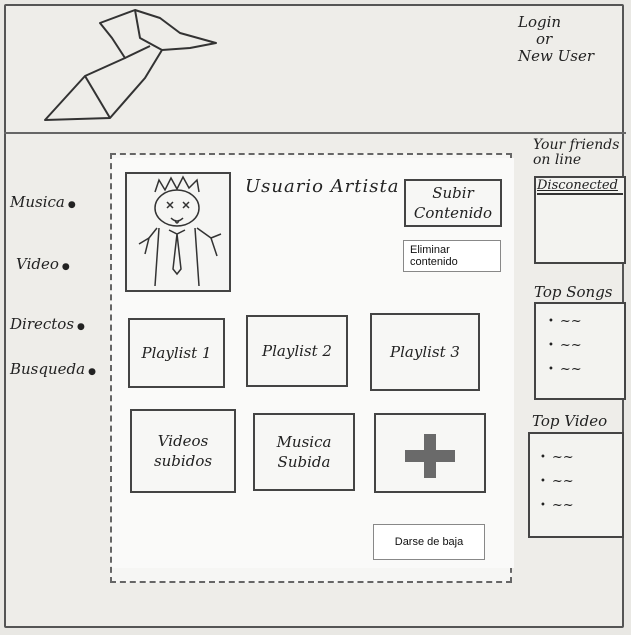  What do you see at coordinates (434, 256) in the screenshot?
I see `delete-content-label: Eliminar contenido` at bounding box center [434, 256].